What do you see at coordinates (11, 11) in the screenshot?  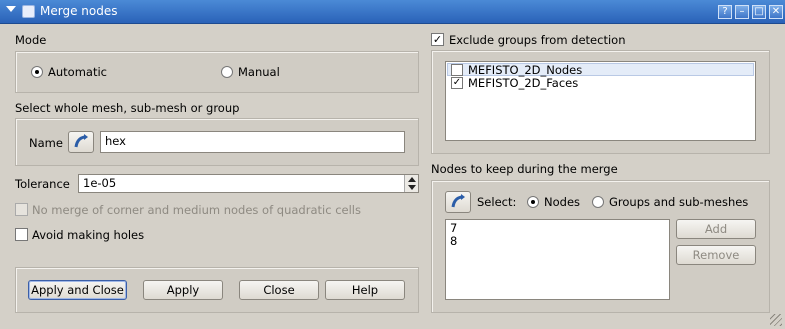 I see `window-menu-icon` at bounding box center [11, 11].